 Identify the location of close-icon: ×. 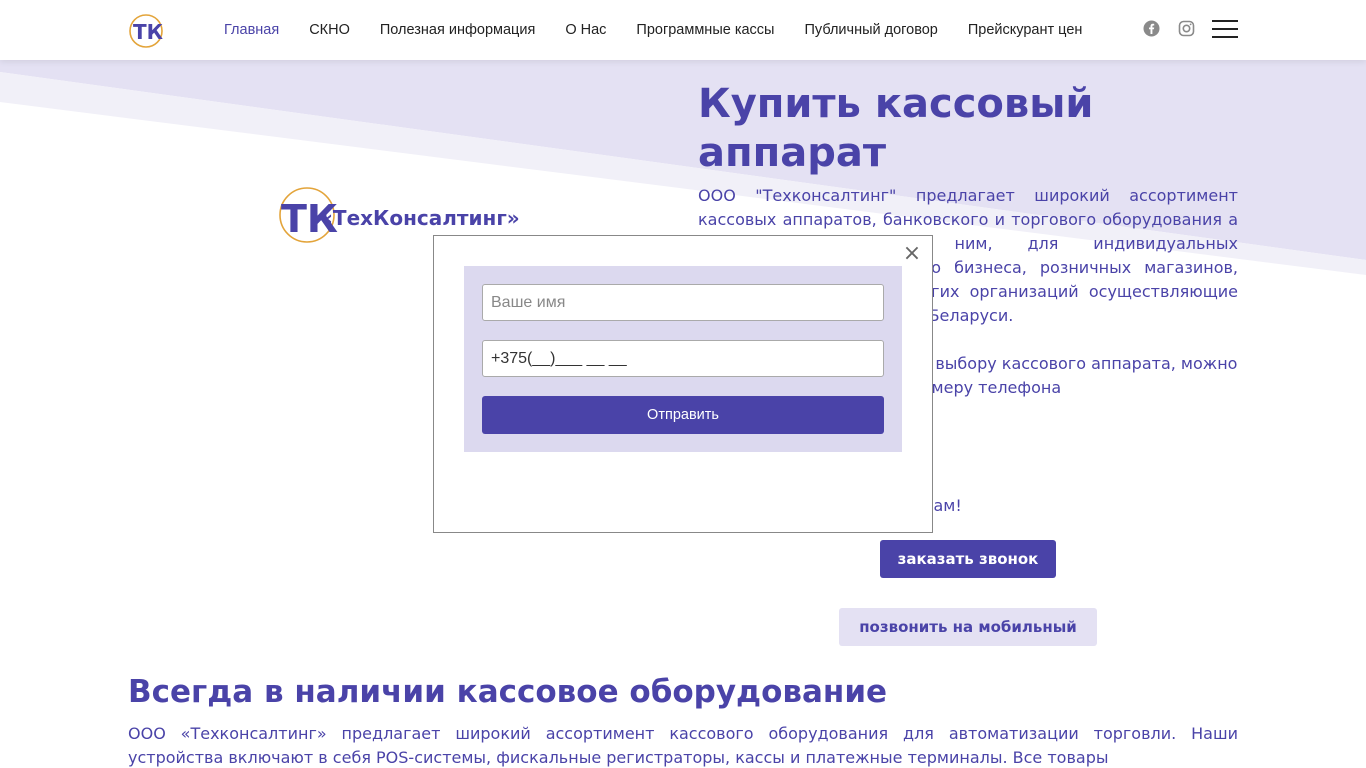
(912, 254).